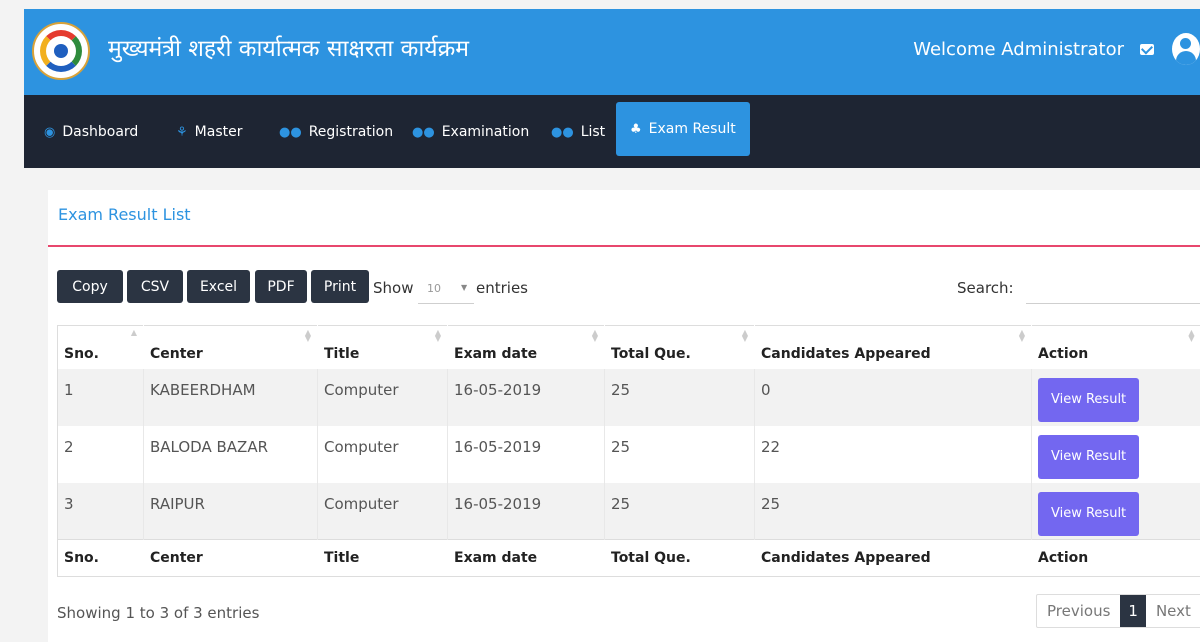  What do you see at coordinates (124, 214) in the screenshot?
I see `card-title: Exam Result List` at bounding box center [124, 214].